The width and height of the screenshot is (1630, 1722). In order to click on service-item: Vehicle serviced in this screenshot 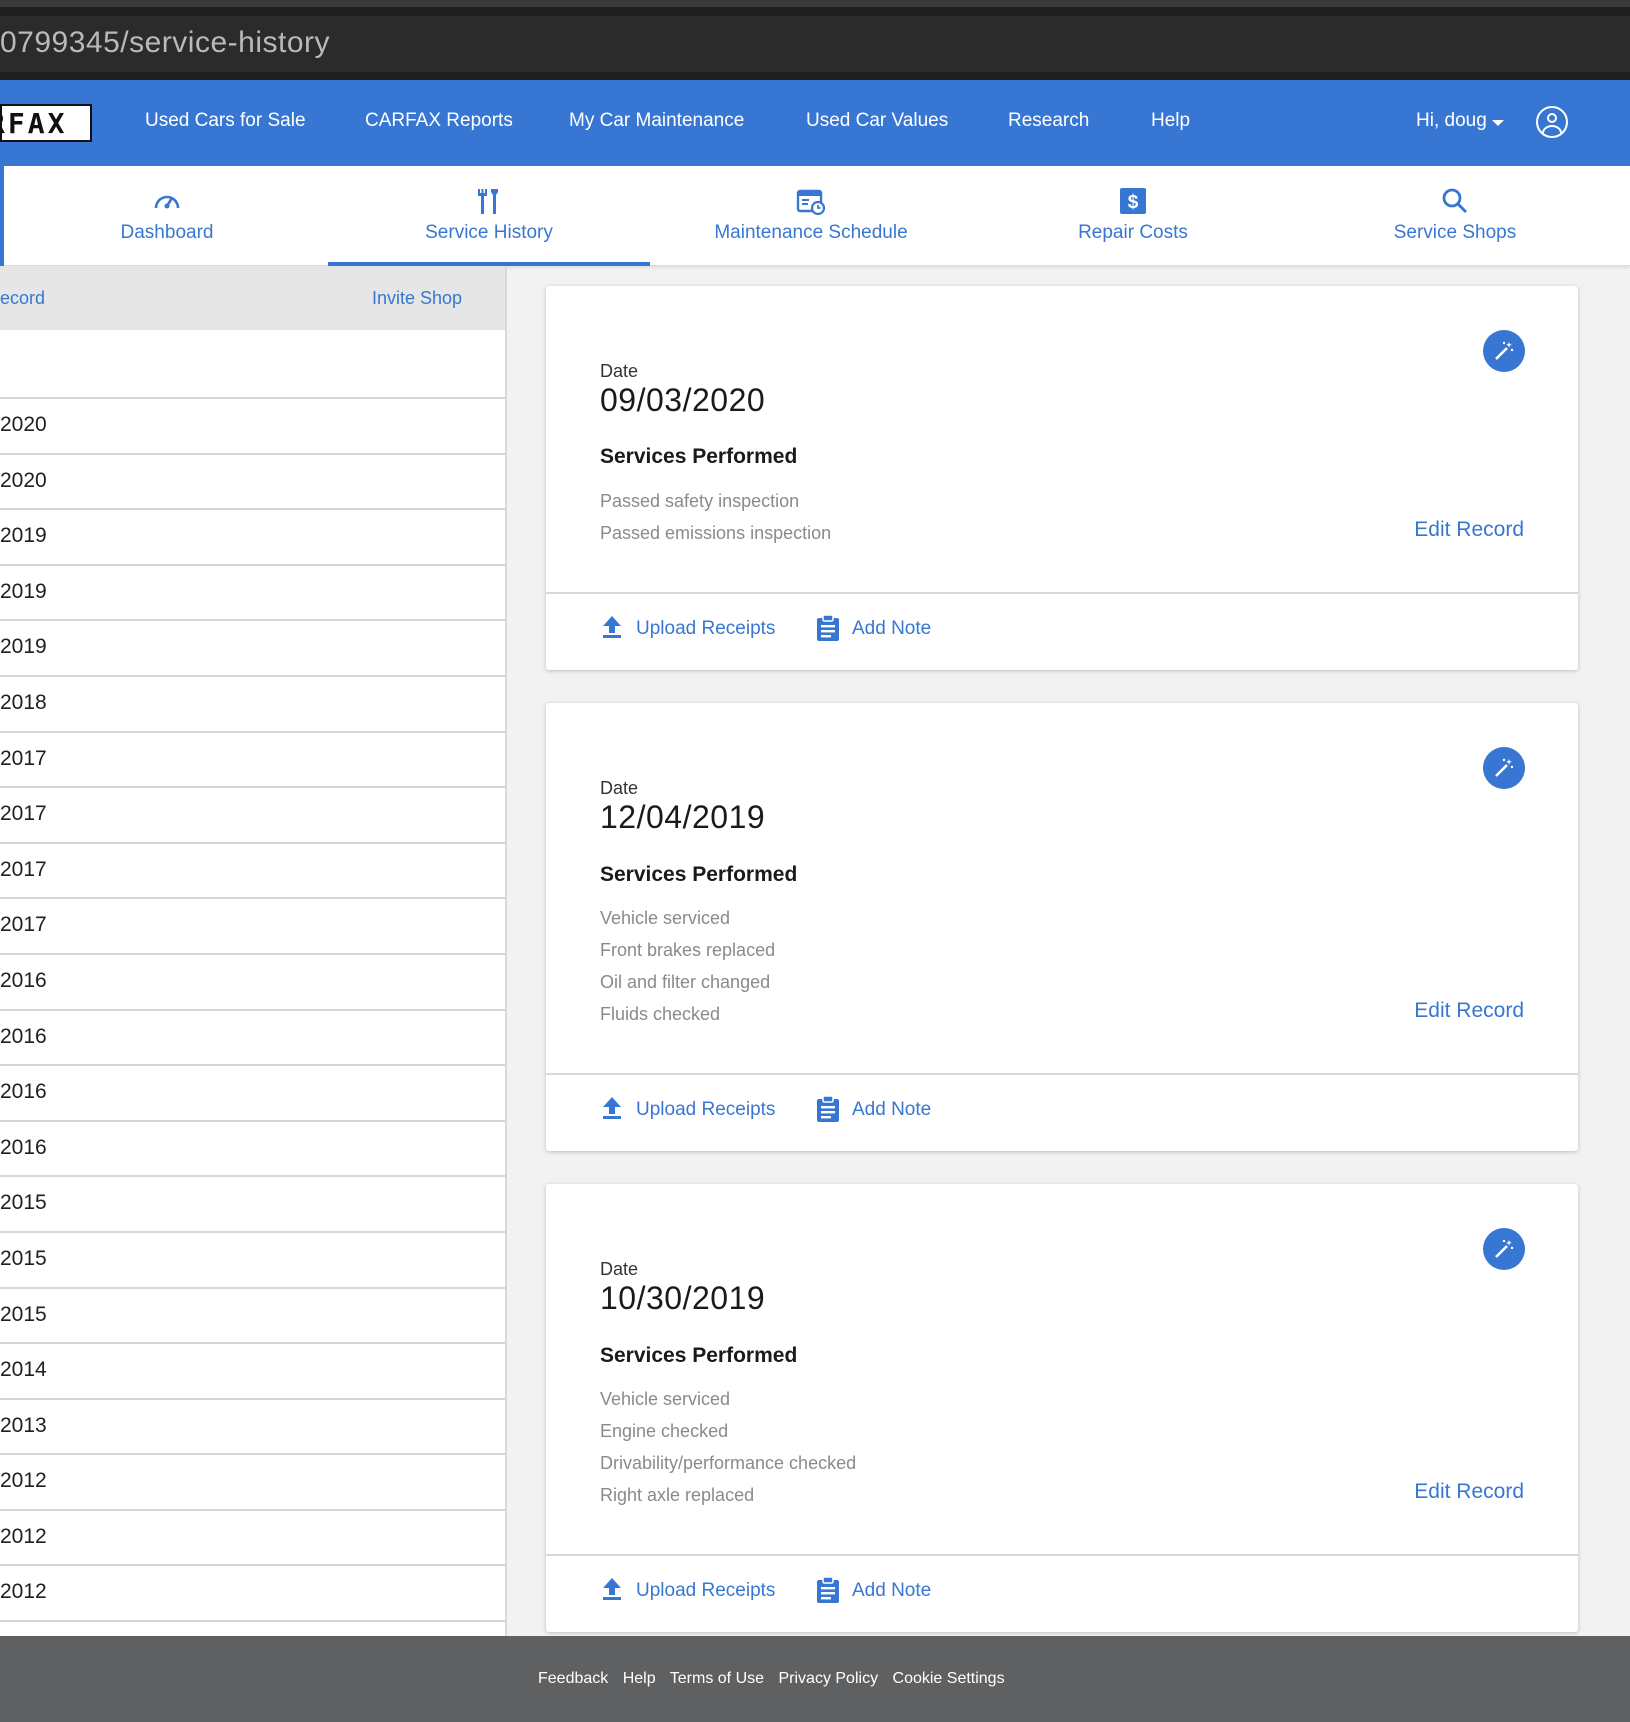, I will do `click(665, 1399)`.